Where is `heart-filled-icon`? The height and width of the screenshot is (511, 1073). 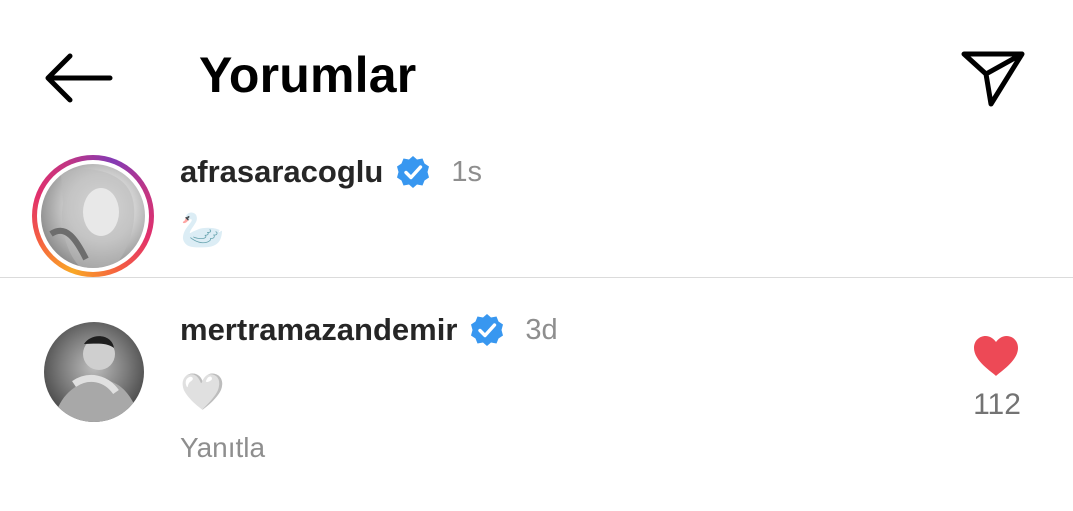 heart-filled-icon is located at coordinates (996, 356).